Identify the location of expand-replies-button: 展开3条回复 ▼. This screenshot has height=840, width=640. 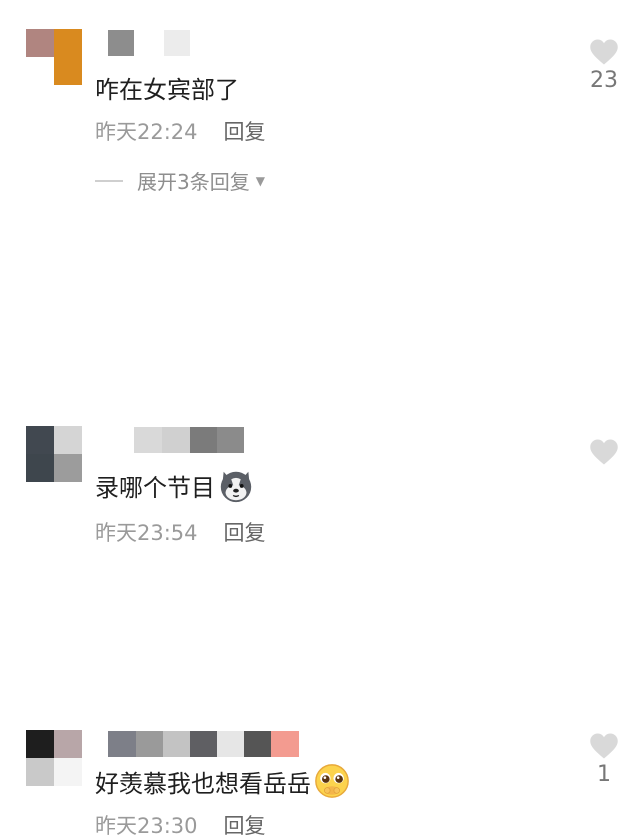
(180, 180).